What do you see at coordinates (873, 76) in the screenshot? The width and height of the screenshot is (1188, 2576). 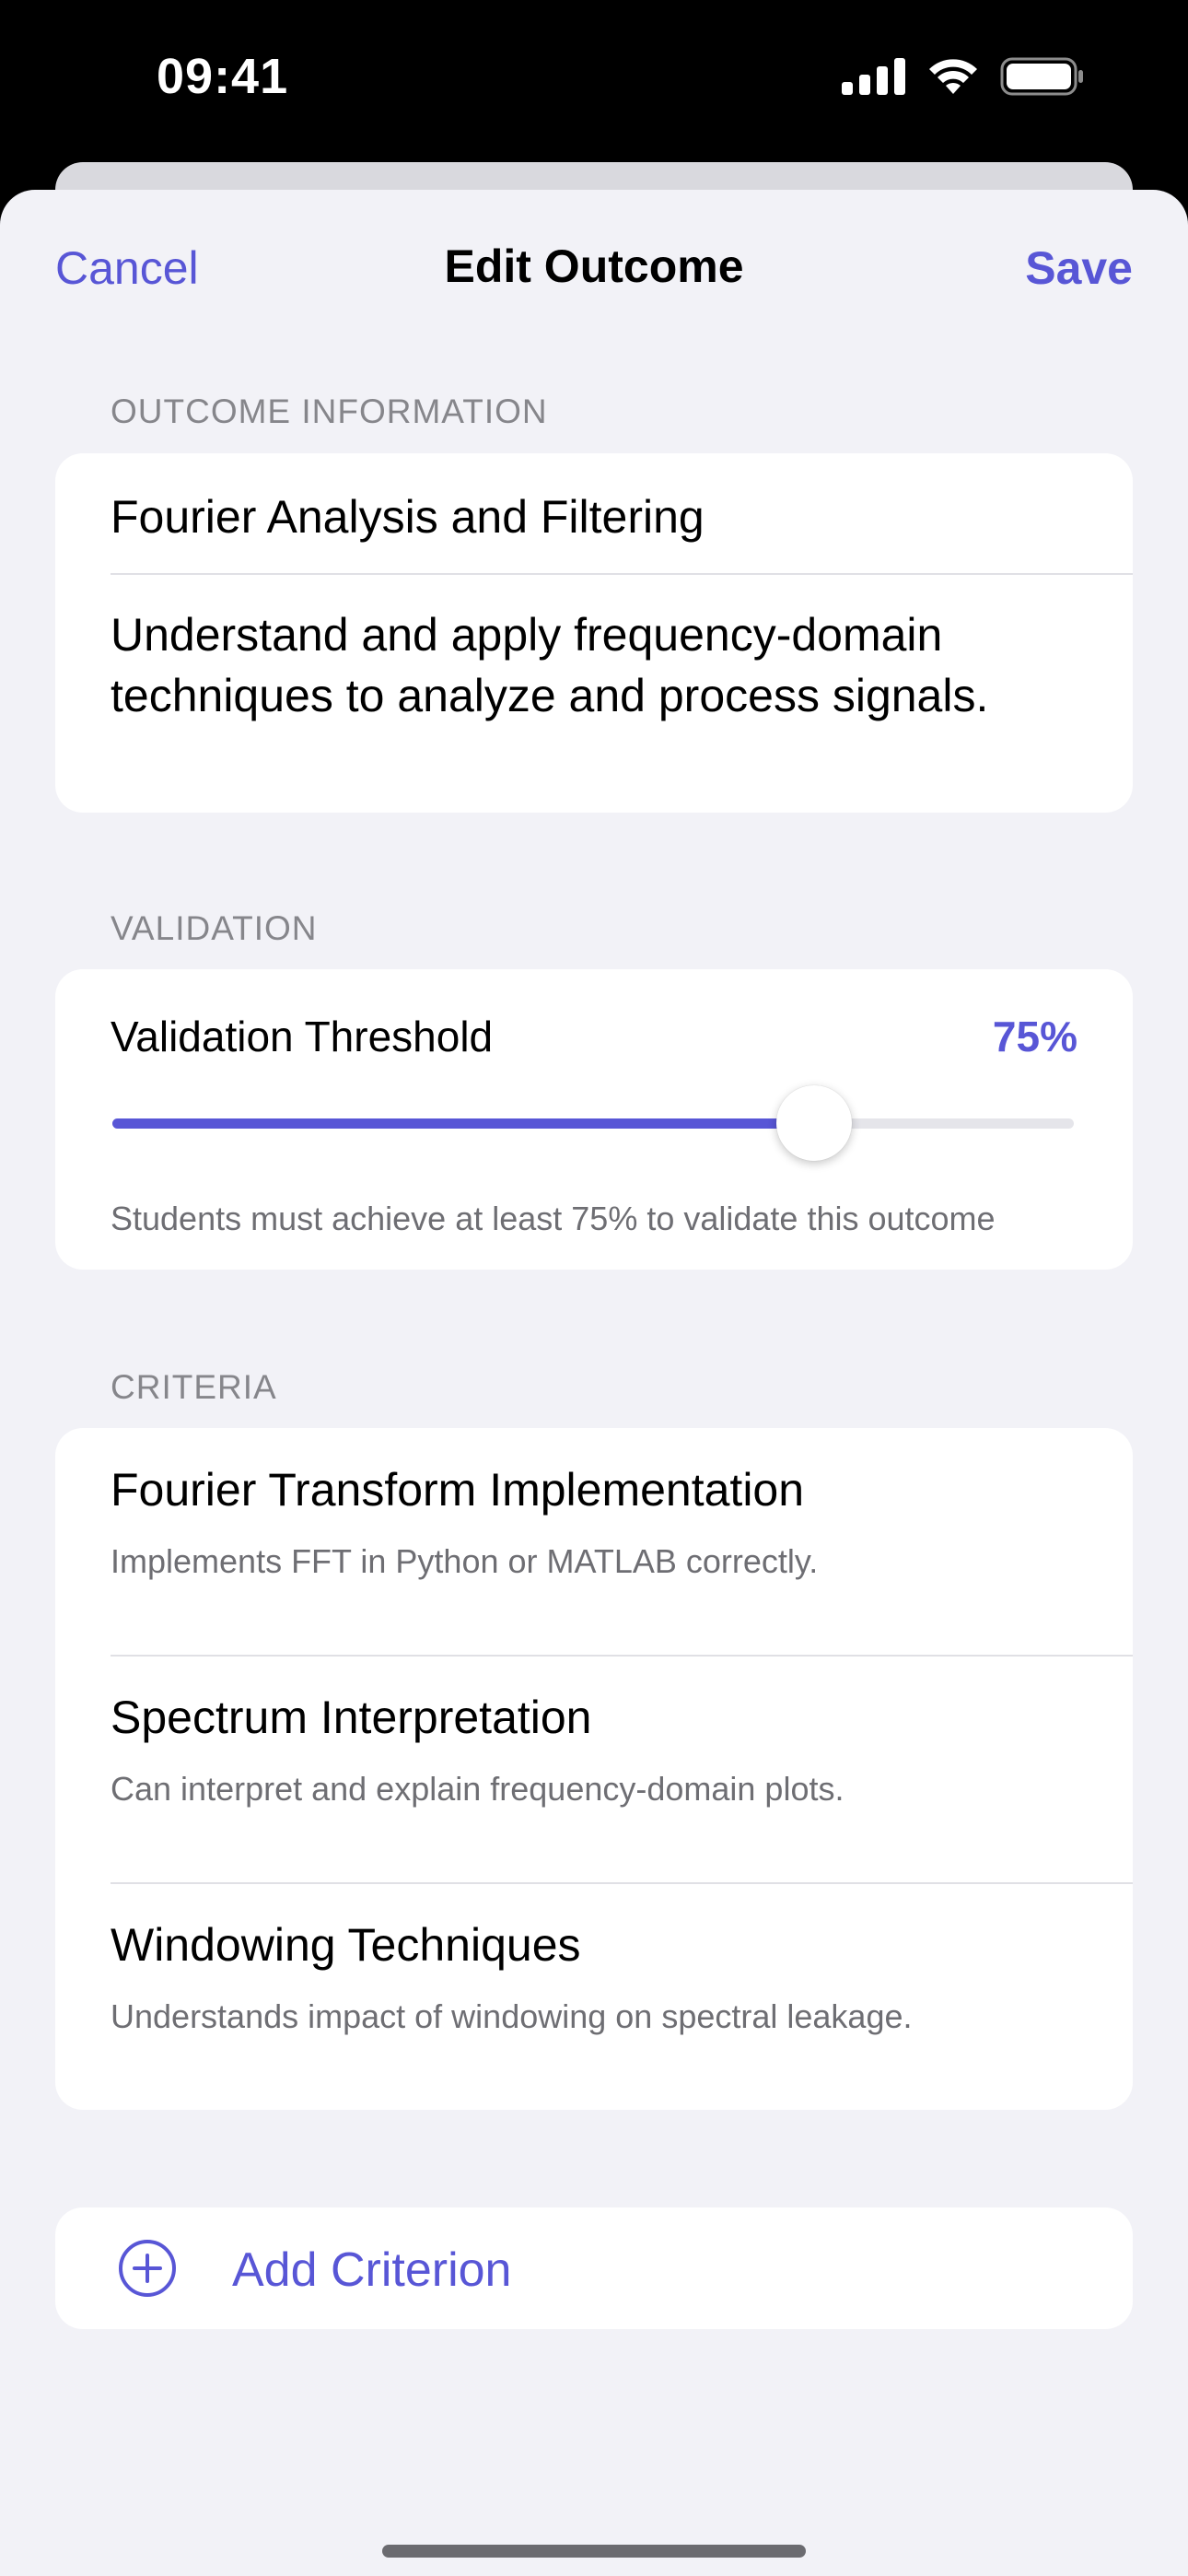 I see `cellular-signal-icon` at bounding box center [873, 76].